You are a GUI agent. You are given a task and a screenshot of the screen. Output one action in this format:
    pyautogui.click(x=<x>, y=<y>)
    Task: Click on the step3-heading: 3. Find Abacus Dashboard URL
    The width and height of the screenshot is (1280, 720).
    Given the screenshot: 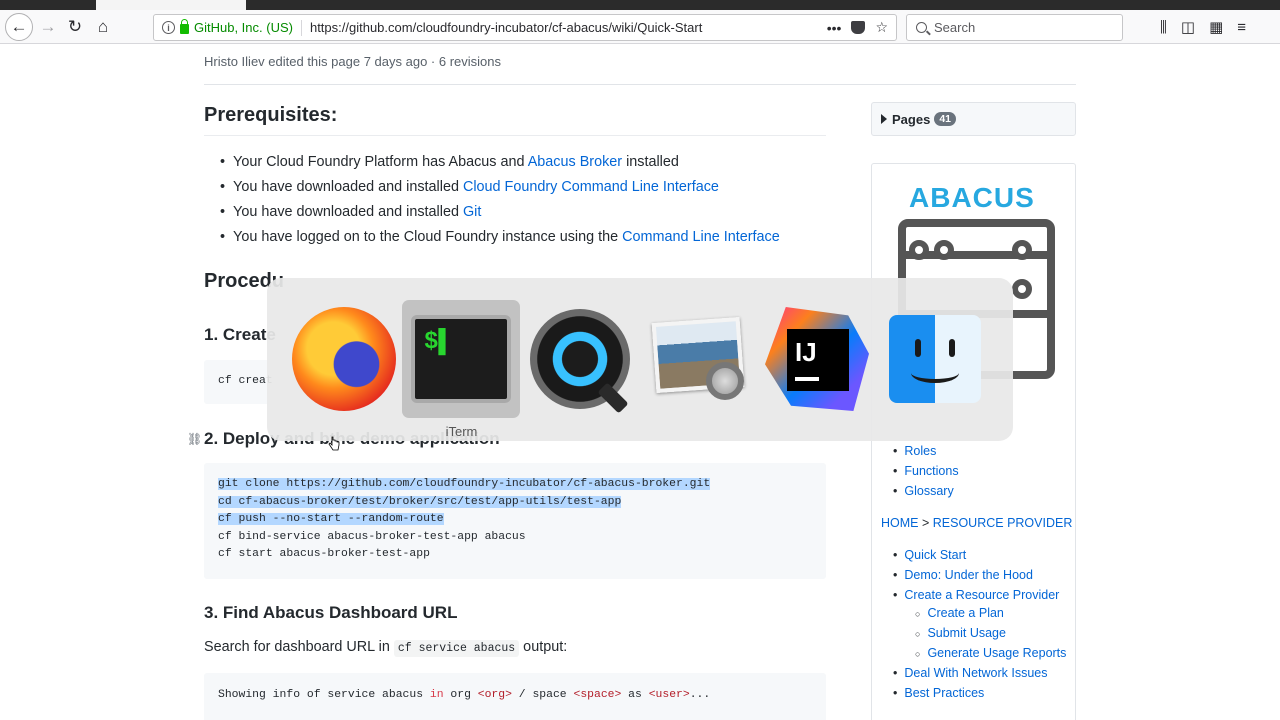 What is the action you would take?
    pyautogui.click(x=331, y=612)
    